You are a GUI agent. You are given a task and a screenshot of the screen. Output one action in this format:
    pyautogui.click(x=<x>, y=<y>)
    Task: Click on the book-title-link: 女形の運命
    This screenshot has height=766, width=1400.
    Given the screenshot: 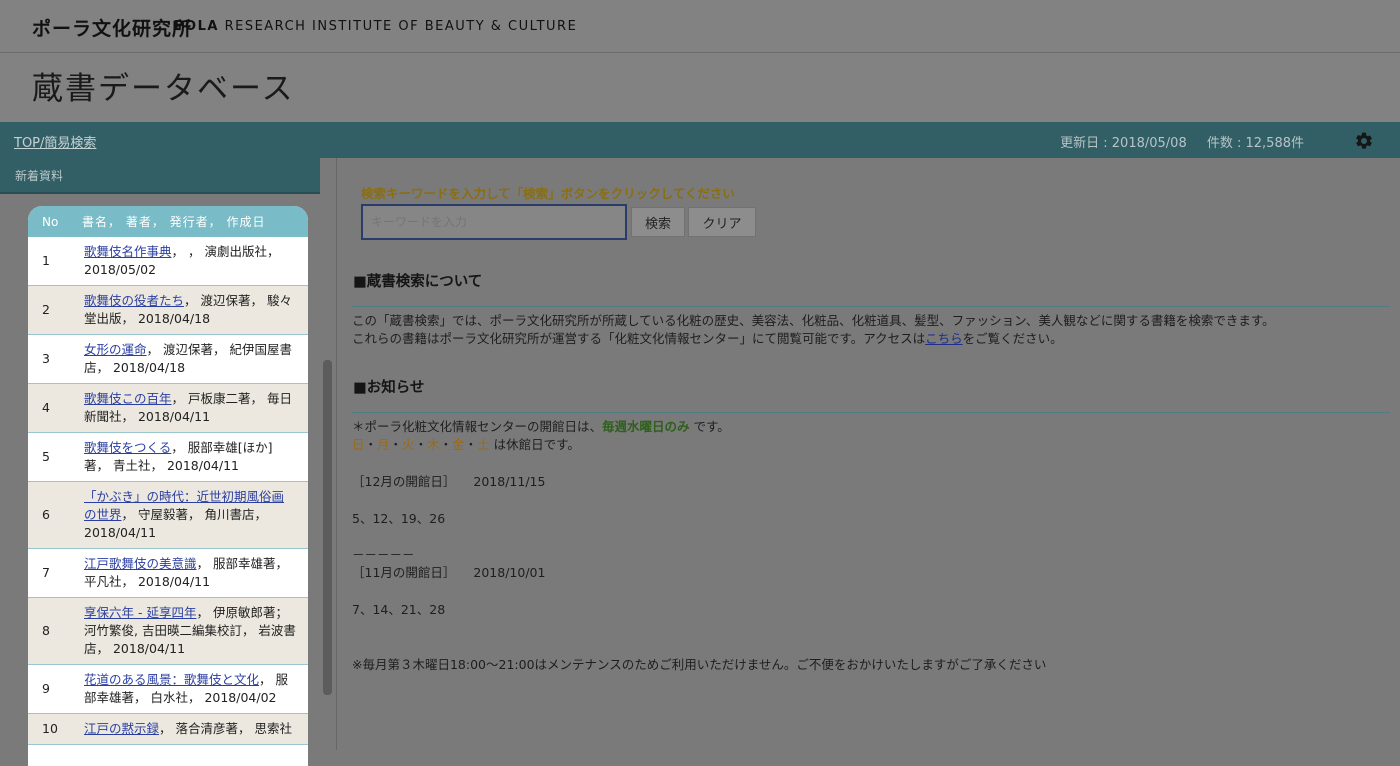 What is the action you would take?
    pyautogui.click(x=115, y=349)
    